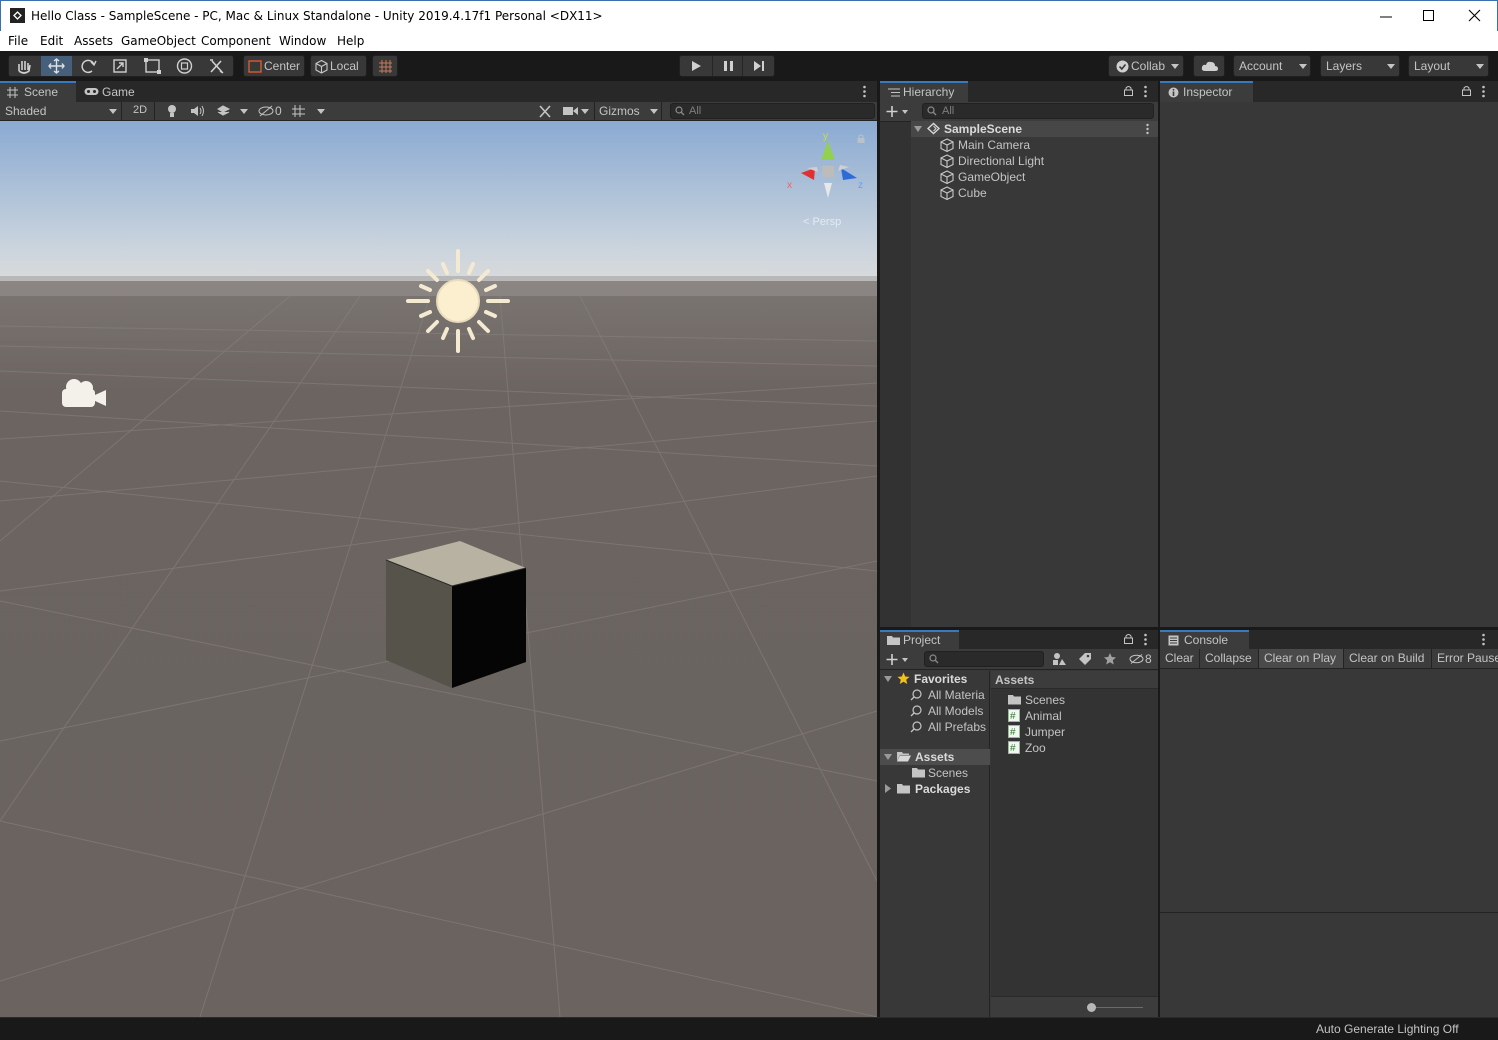  I want to click on hand-tool-button, so click(24, 66).